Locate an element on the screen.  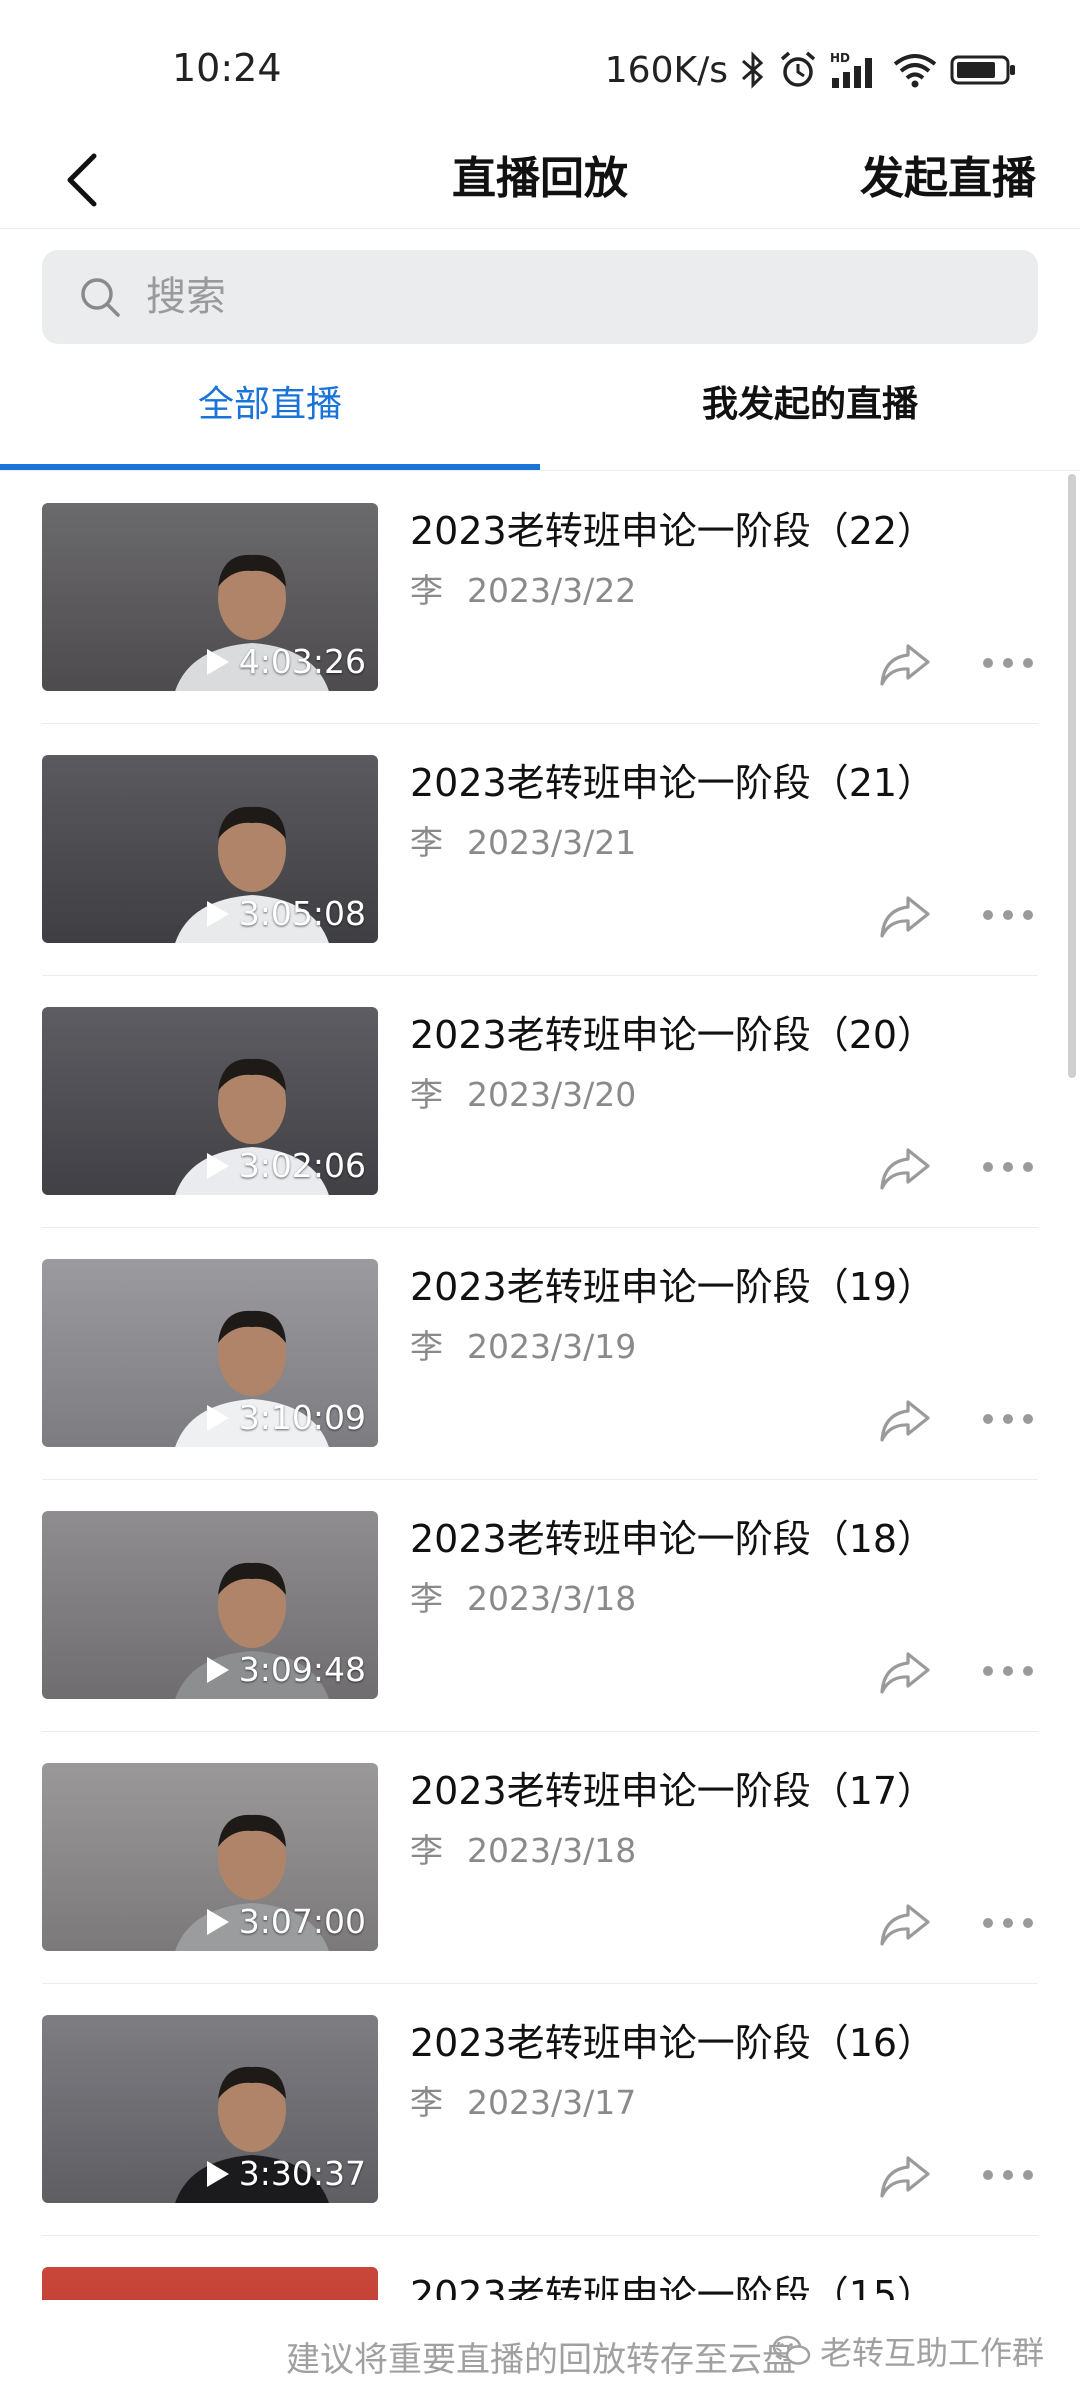
video-title: 2023老转班申论一阶段（16） is located at coordinates (672, 2039).